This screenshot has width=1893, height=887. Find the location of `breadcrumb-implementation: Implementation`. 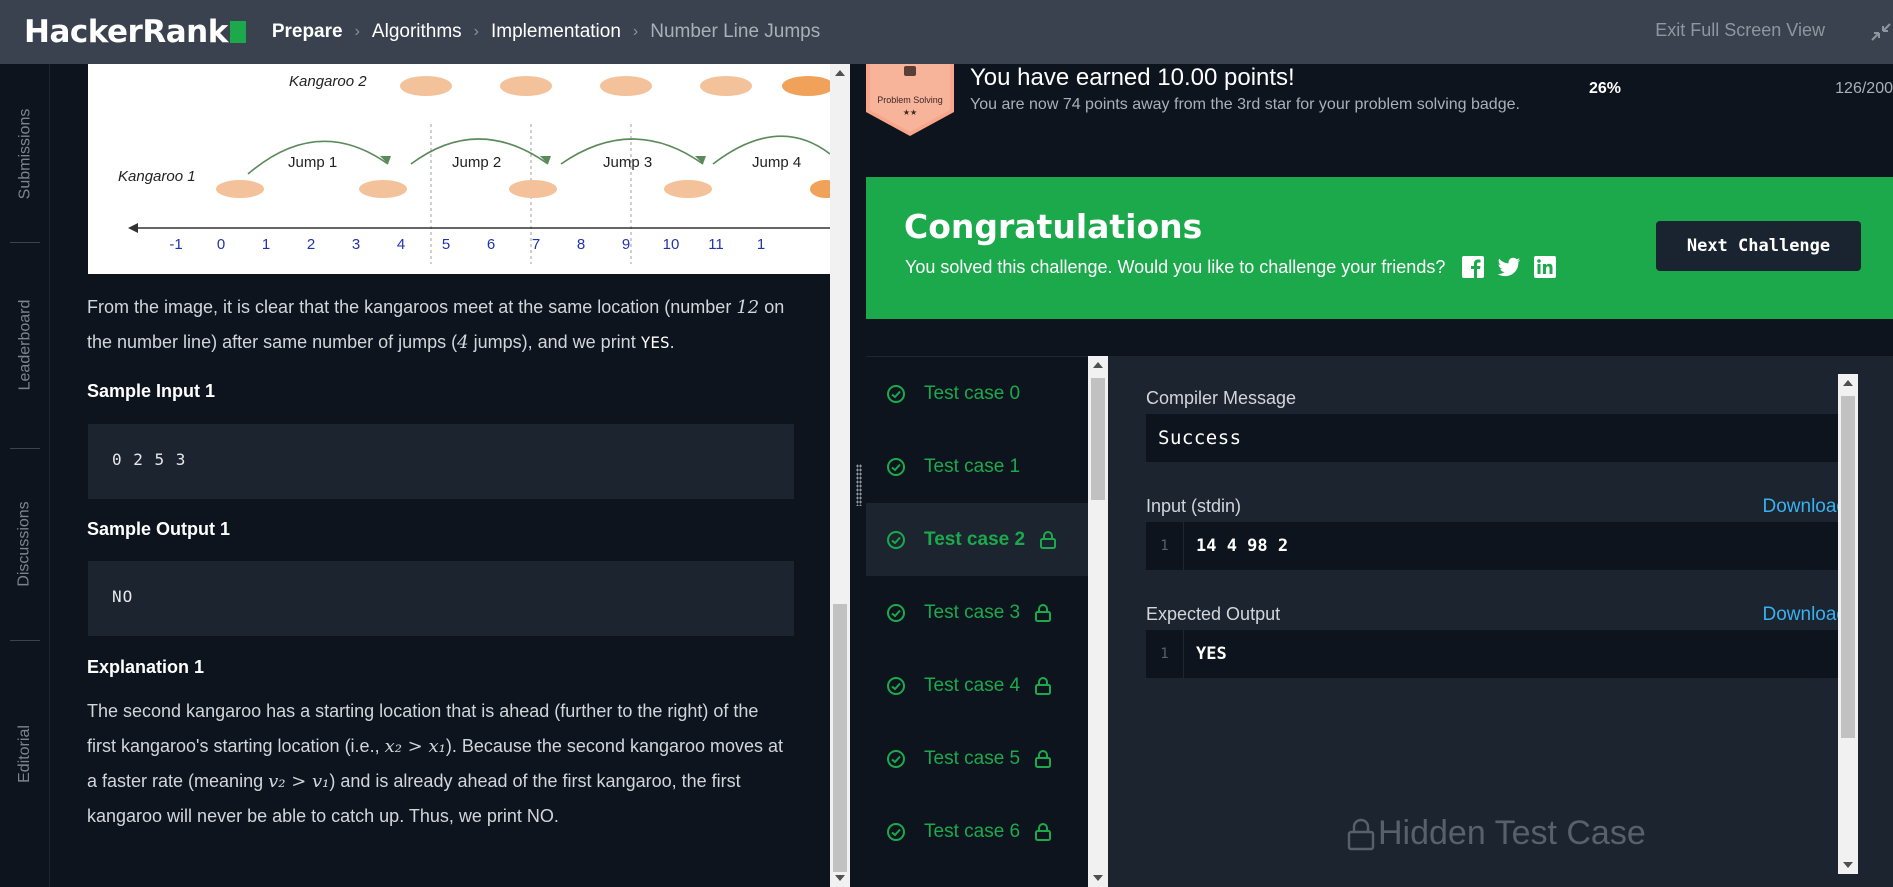

breadcrumb-implementation: Implementation is located at coordinates (556, 32).